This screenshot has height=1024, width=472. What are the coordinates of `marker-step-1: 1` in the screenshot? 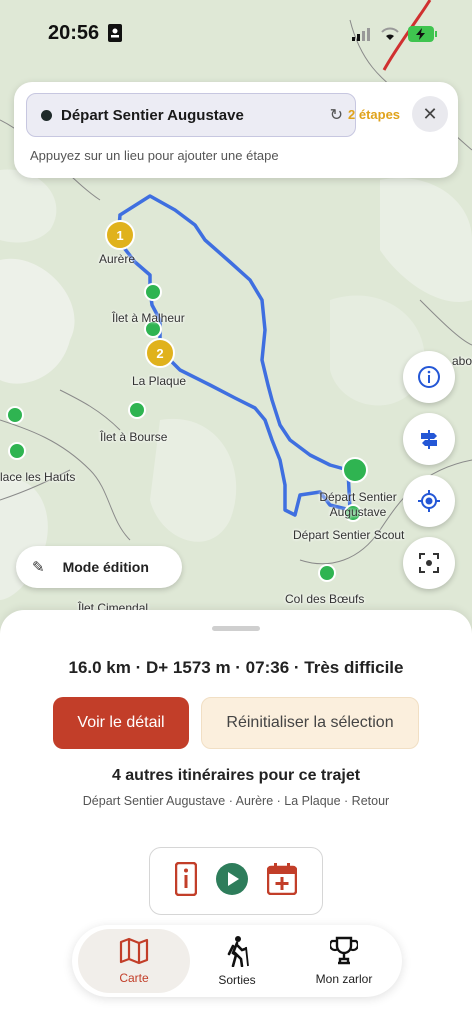 It's located at (120, 235).